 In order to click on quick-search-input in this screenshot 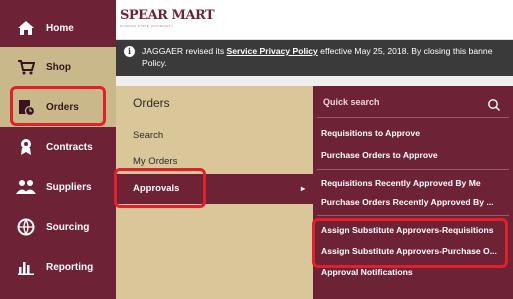, I will do `click(398, 102)`.